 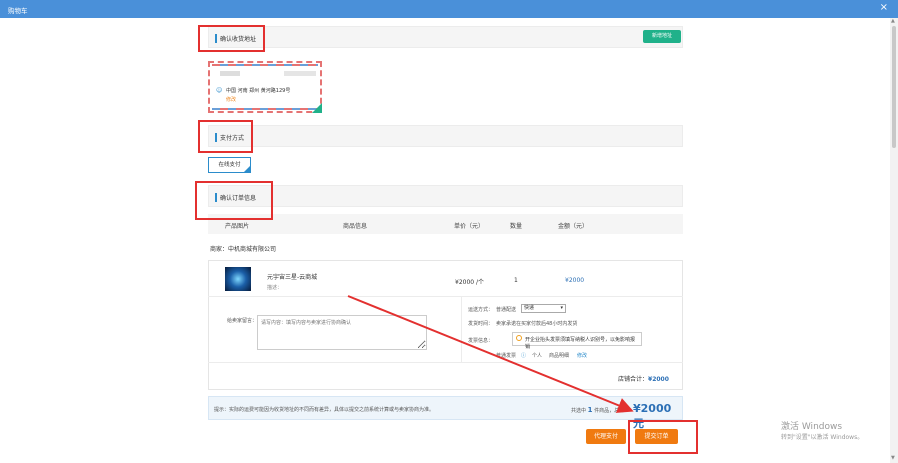 What do you see at coordinates (812, 427) in the screenshot?
I see `activate-windows-title: 激活 Windows` at bounding box center [812, 427].